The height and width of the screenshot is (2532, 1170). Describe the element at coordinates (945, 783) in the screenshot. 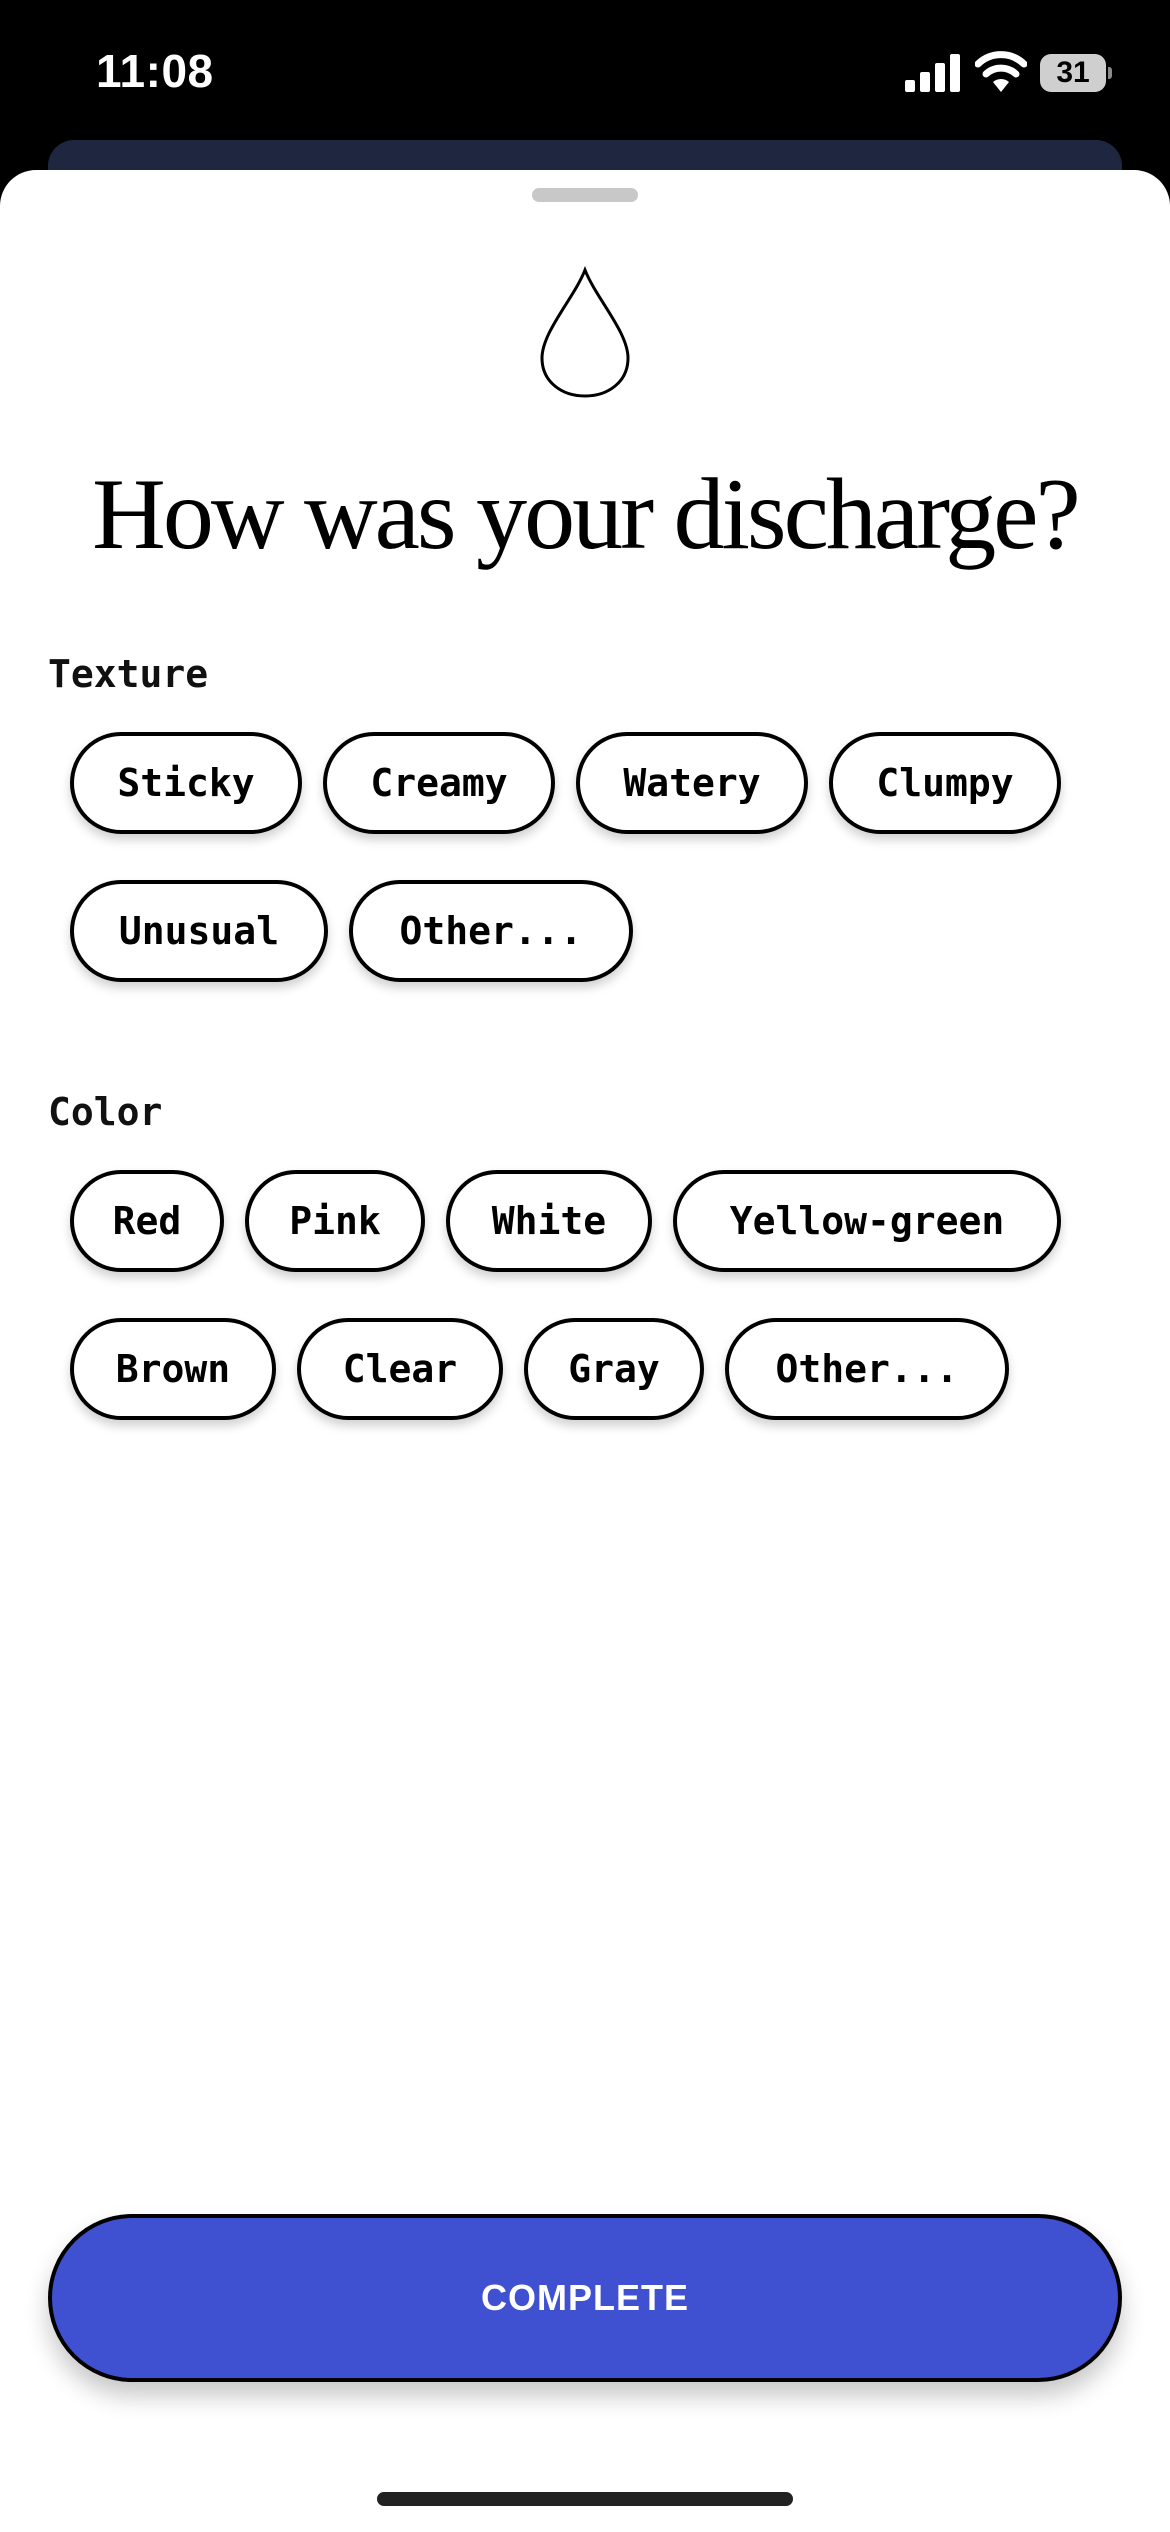

I see `texture-chip-clumpy: Clumpy` at that location.